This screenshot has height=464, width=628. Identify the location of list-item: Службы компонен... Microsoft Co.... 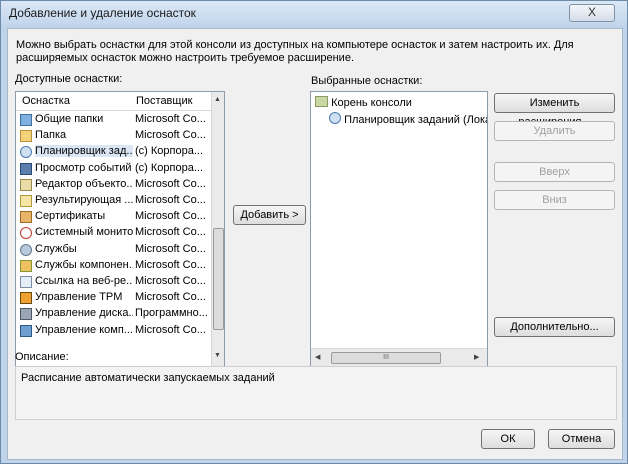
(113, 266).